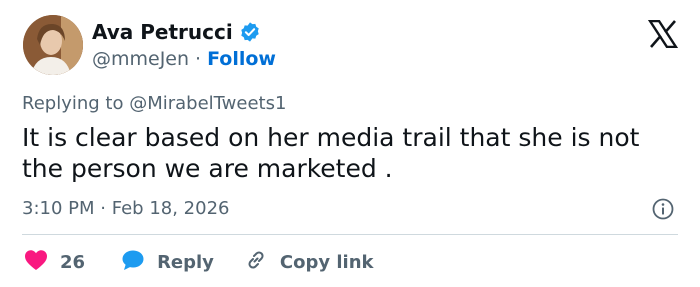 This screenshot has width=700, height=287. I want to click on tweet-date: Feb 18, 2026, so click(171, 208).